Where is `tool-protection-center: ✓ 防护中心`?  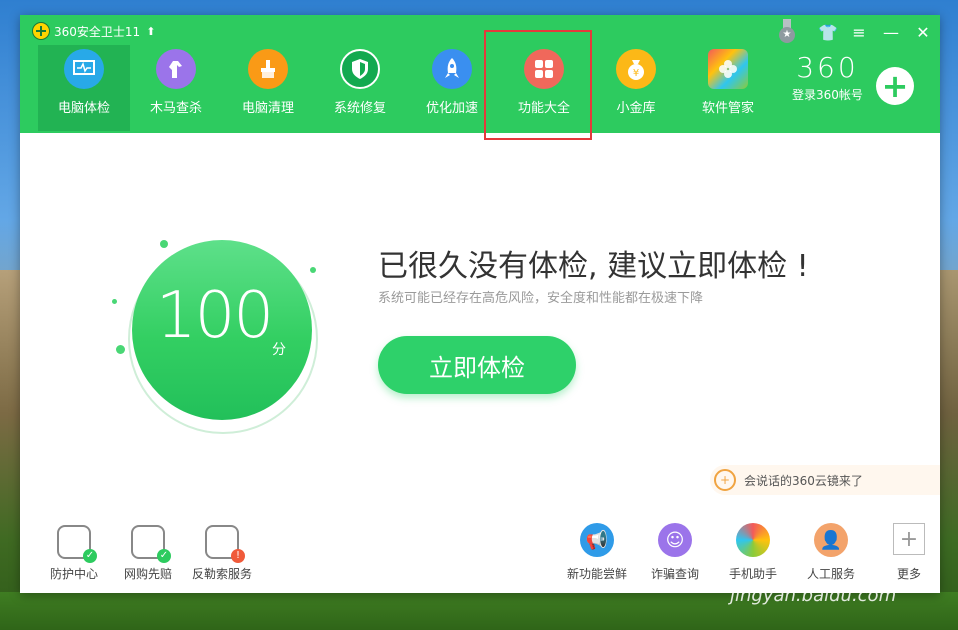
tool-protection-center: ✓ 防护中心 is located at coordinates (74, 553).